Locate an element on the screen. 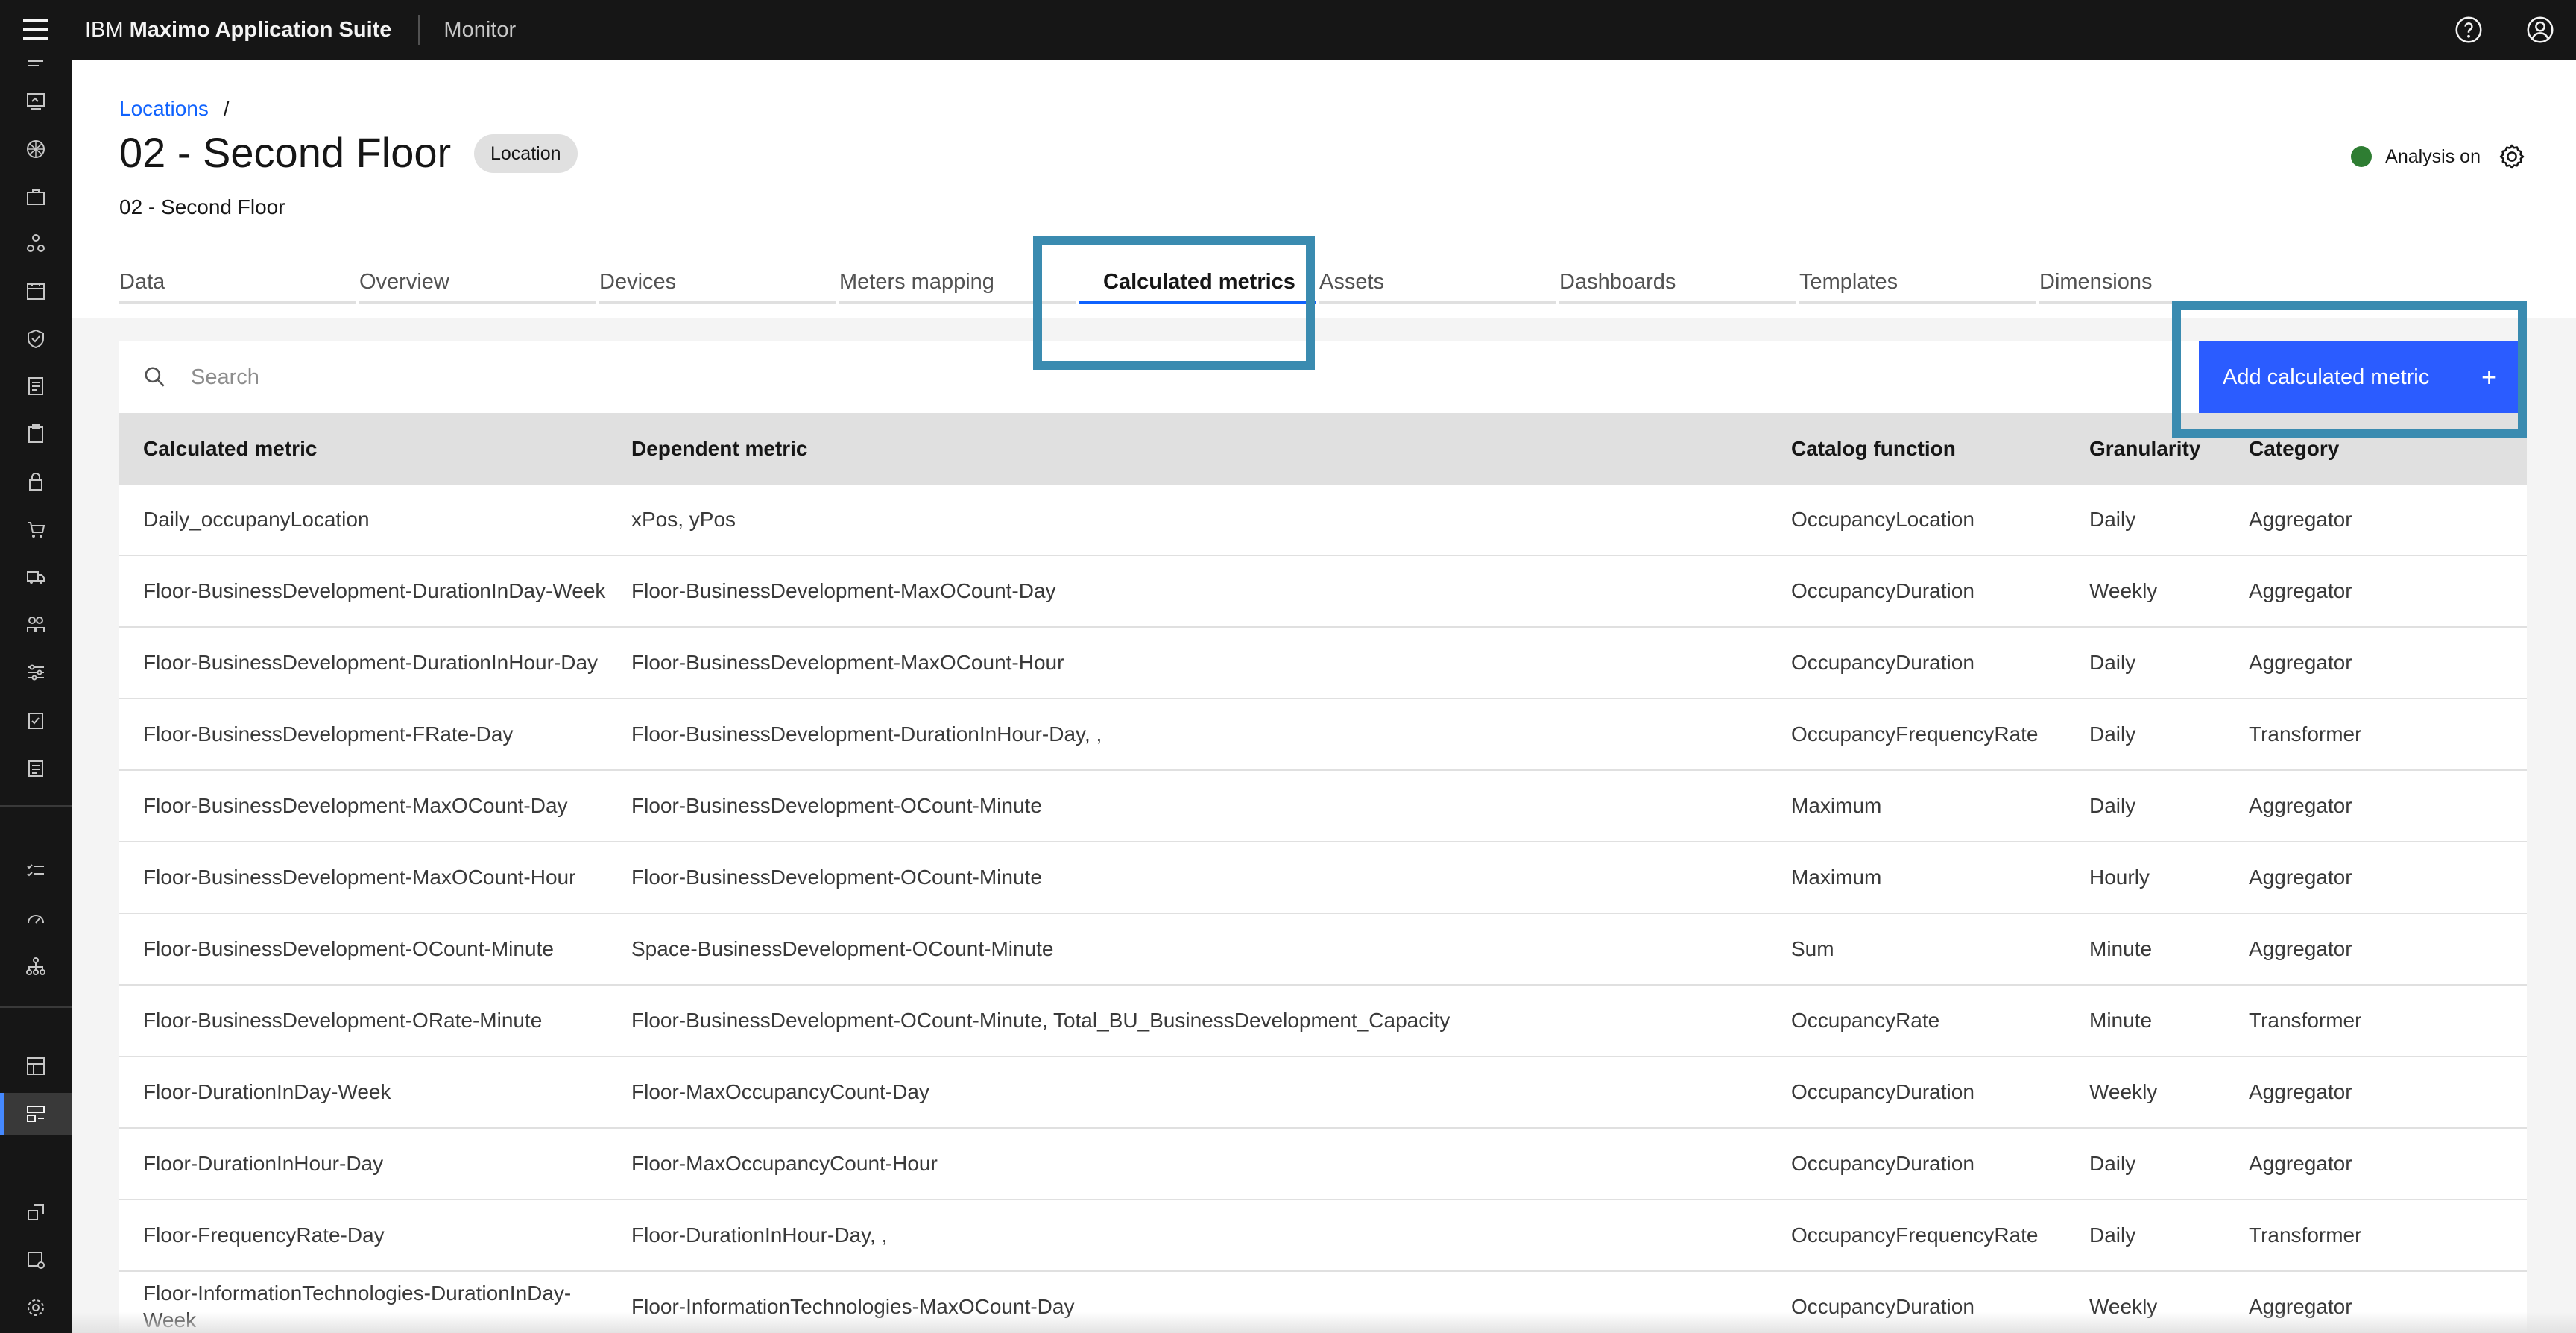 The image size is (2576, 1333). nav-item-calendar-icon is located at coordinates (36, 291).